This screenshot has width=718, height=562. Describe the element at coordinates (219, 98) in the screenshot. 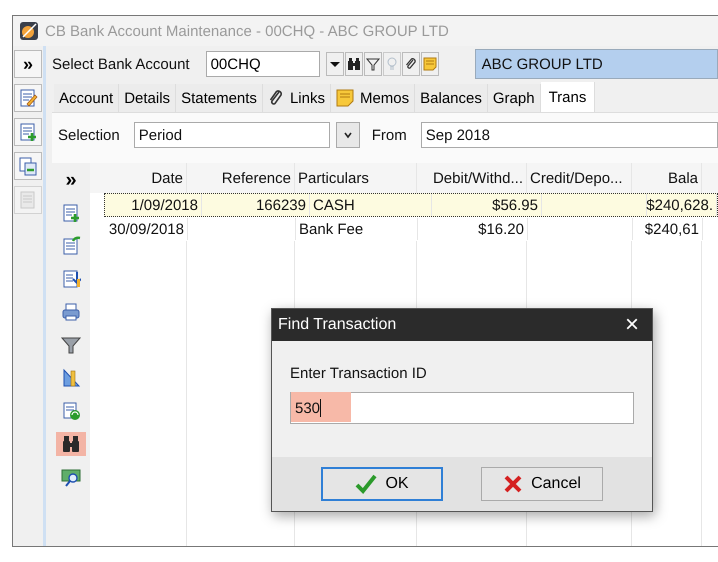

I see `tab: Statements` at that location.